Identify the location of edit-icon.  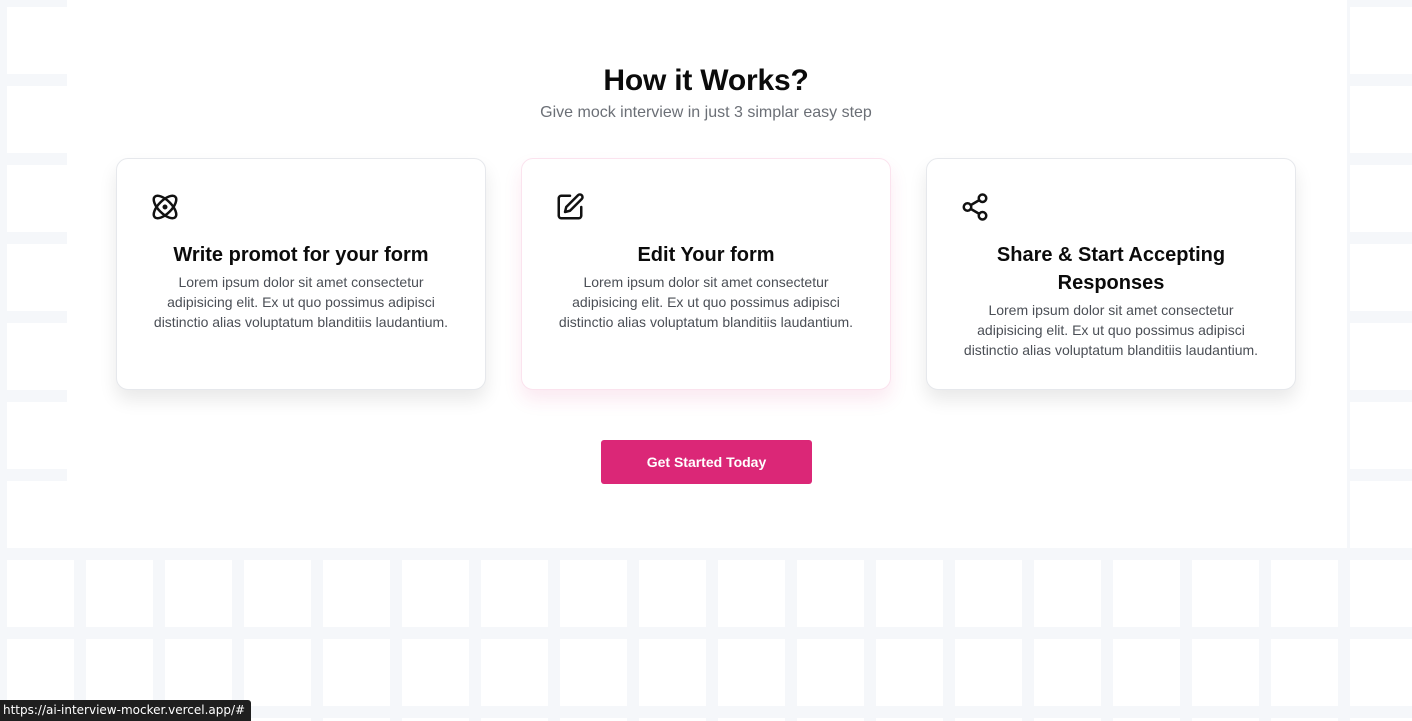
(570, 207).